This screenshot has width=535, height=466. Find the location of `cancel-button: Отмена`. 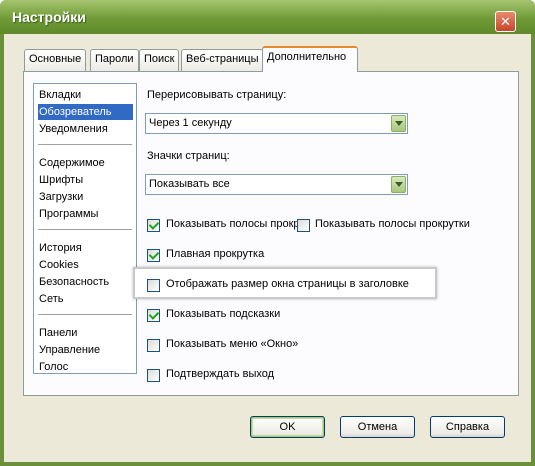

cancel-button: Отмена is located at coordinates (377, 427).